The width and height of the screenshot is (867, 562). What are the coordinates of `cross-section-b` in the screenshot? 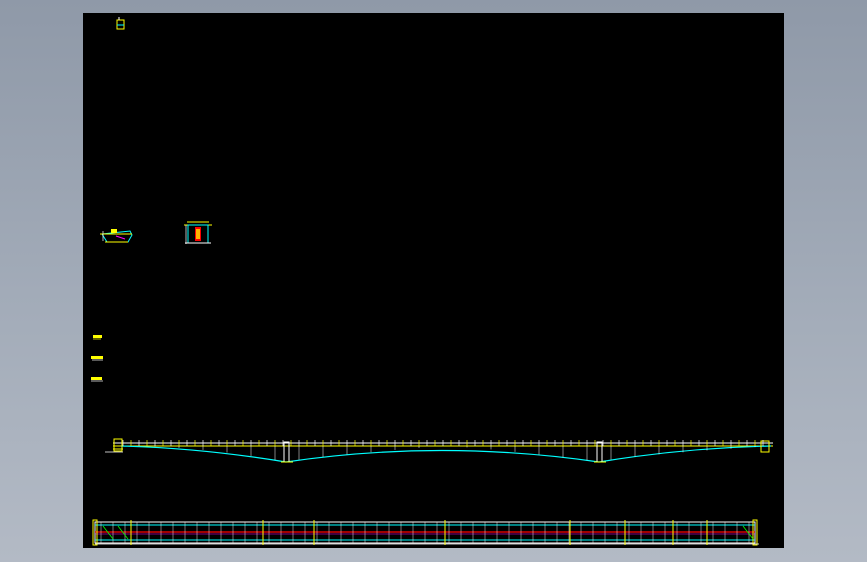 It's located at (198, 232).